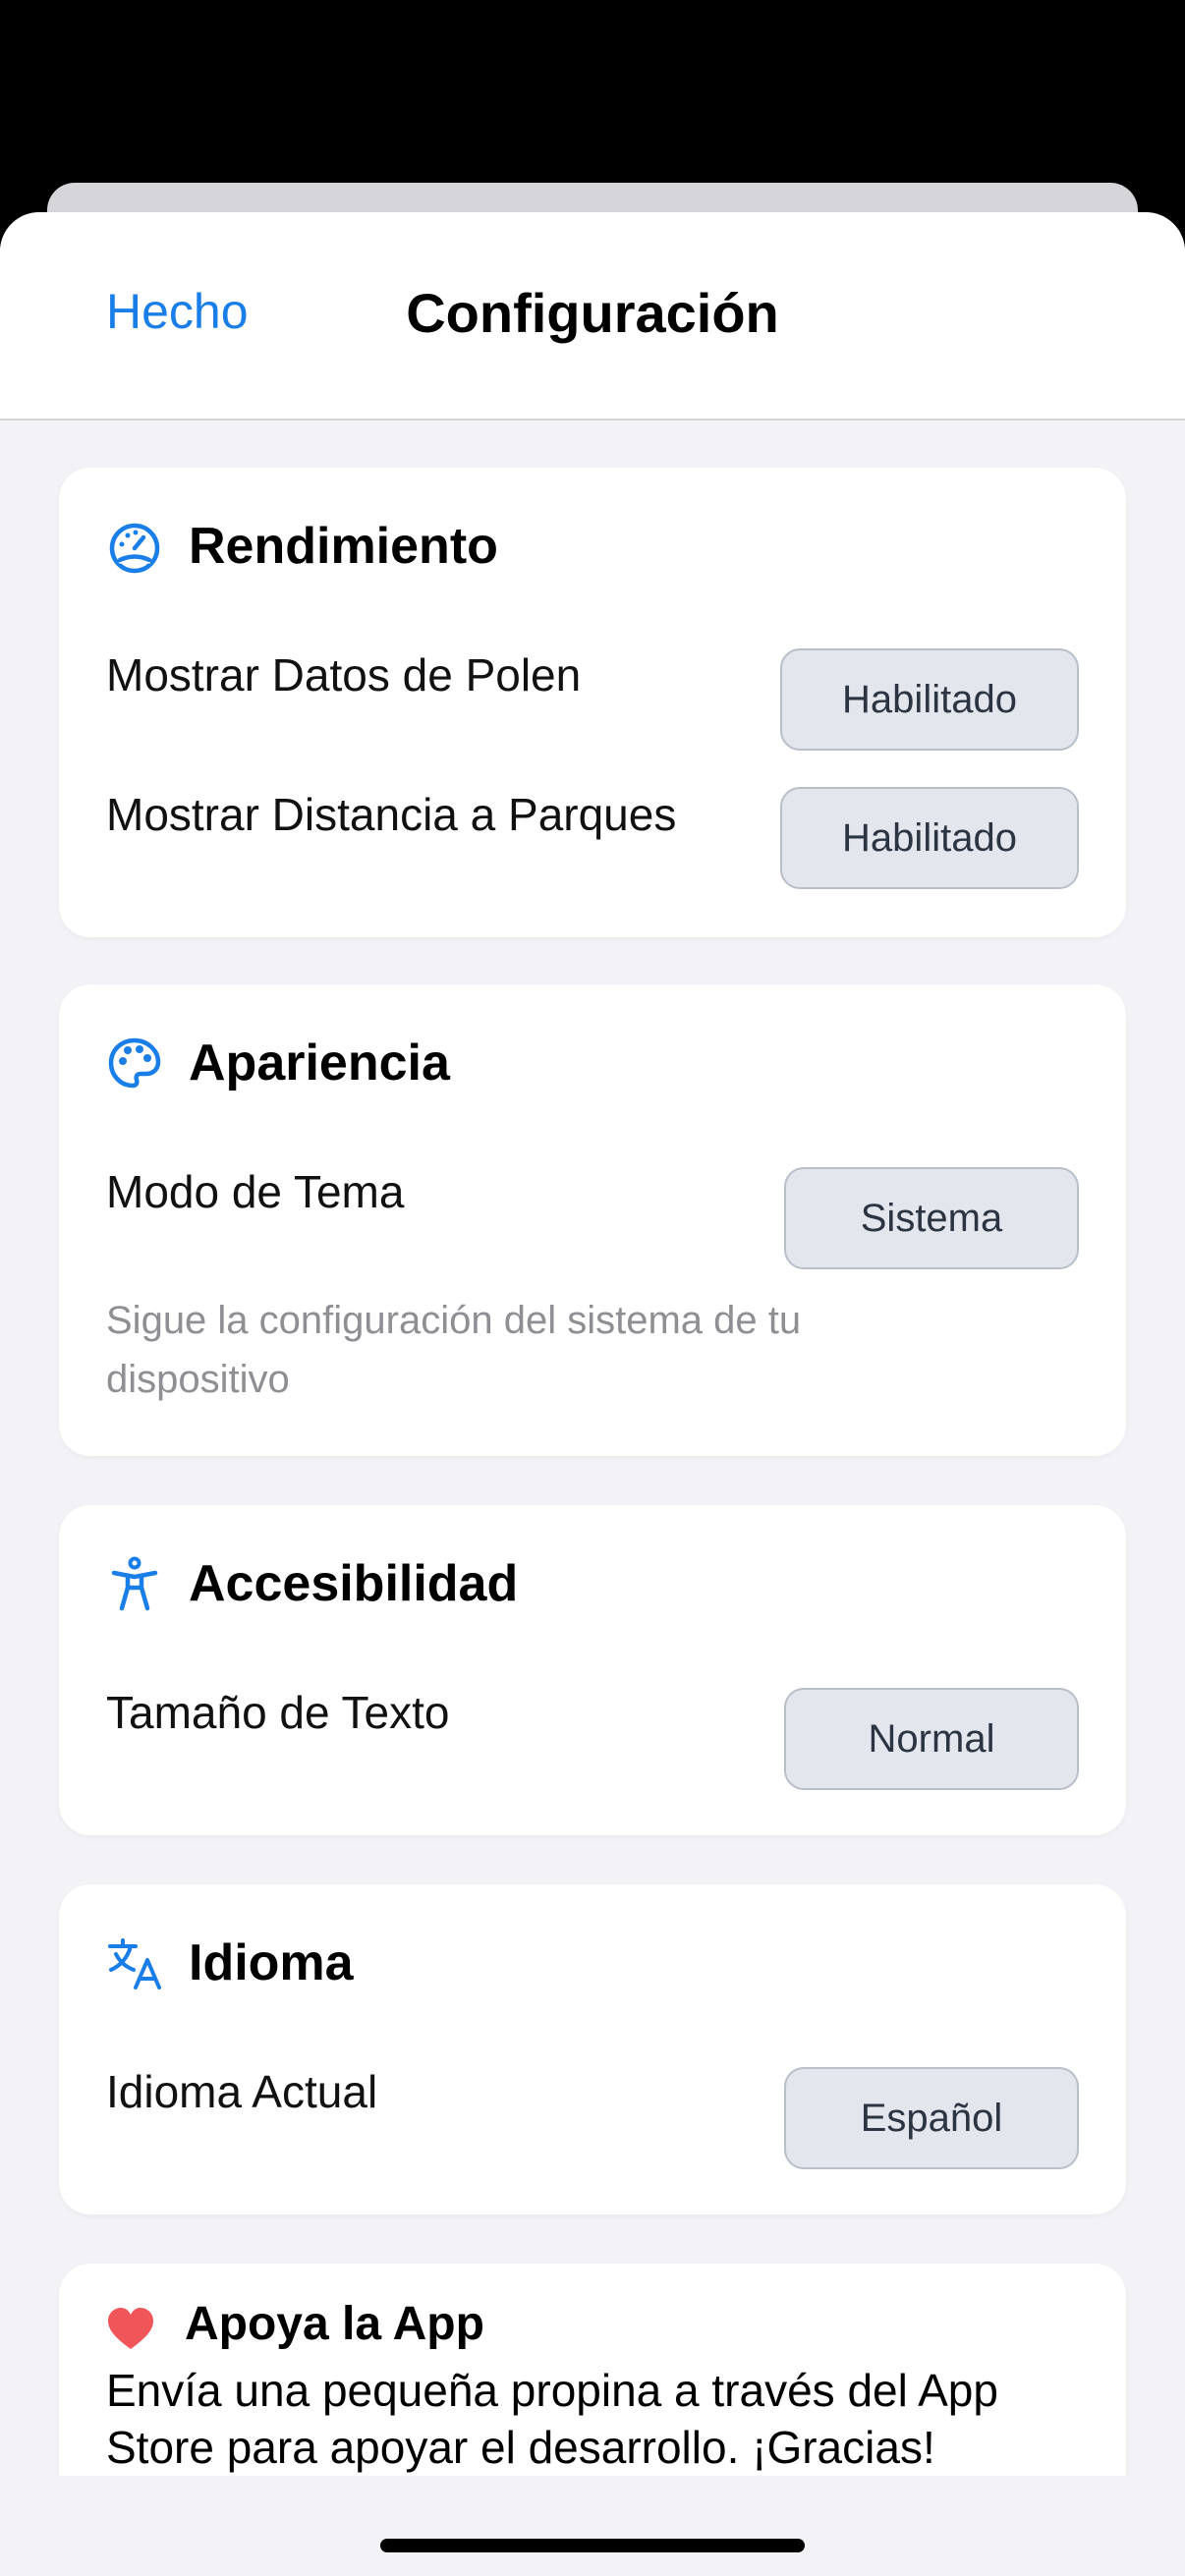  What do you see at coordinates (344, 546) in the screenshot?
I see `performance-title: Rendimiento` at bounding box center [344, 546].